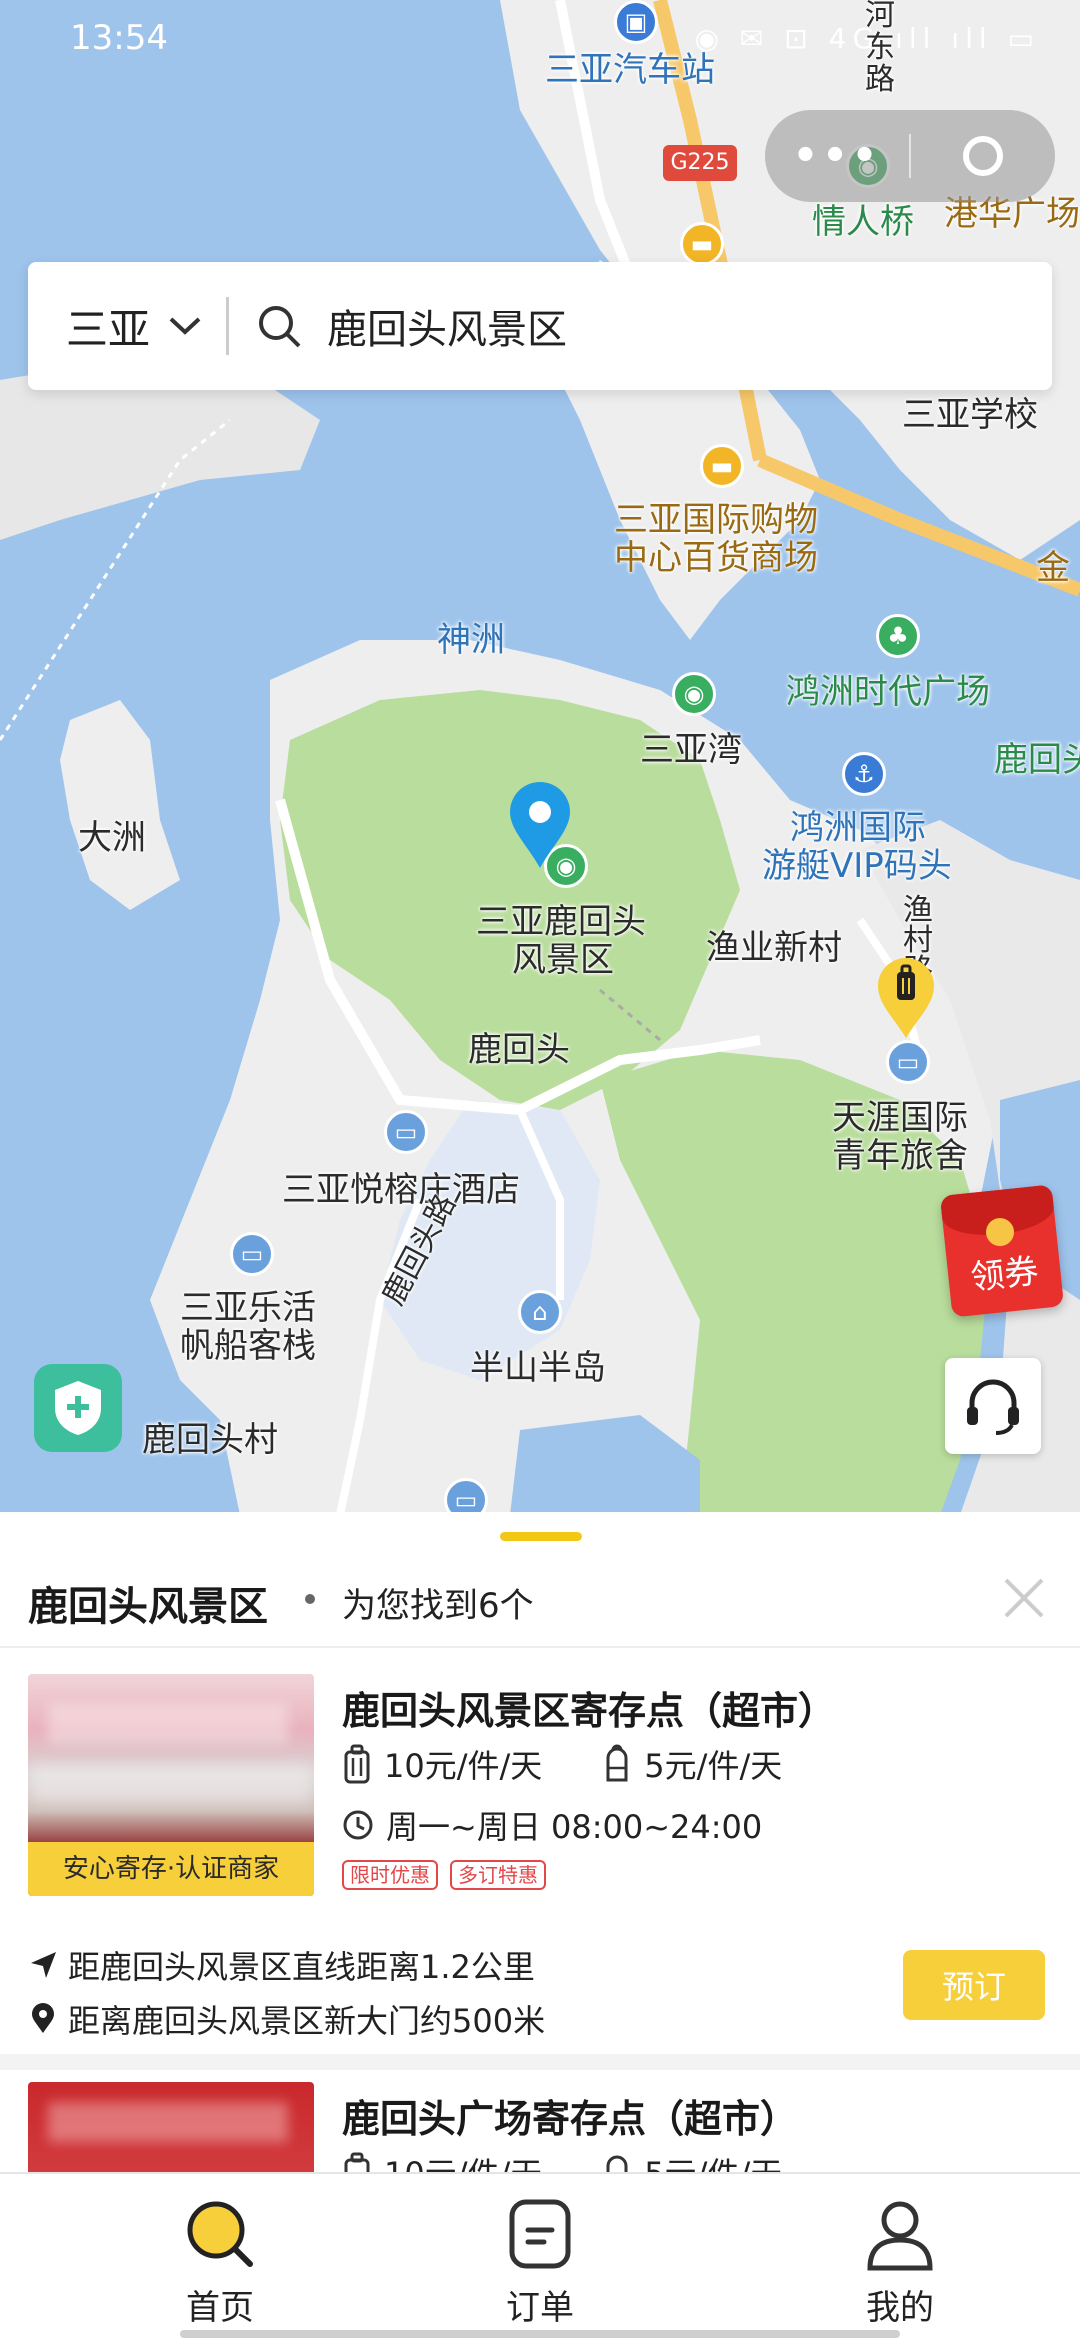 This screenshot has height=2342, width=1080. Describe the element at coordinates (900, 1156) in the screenshot. I see `map-label-hostel-line2: 青年旅舍` at that location.